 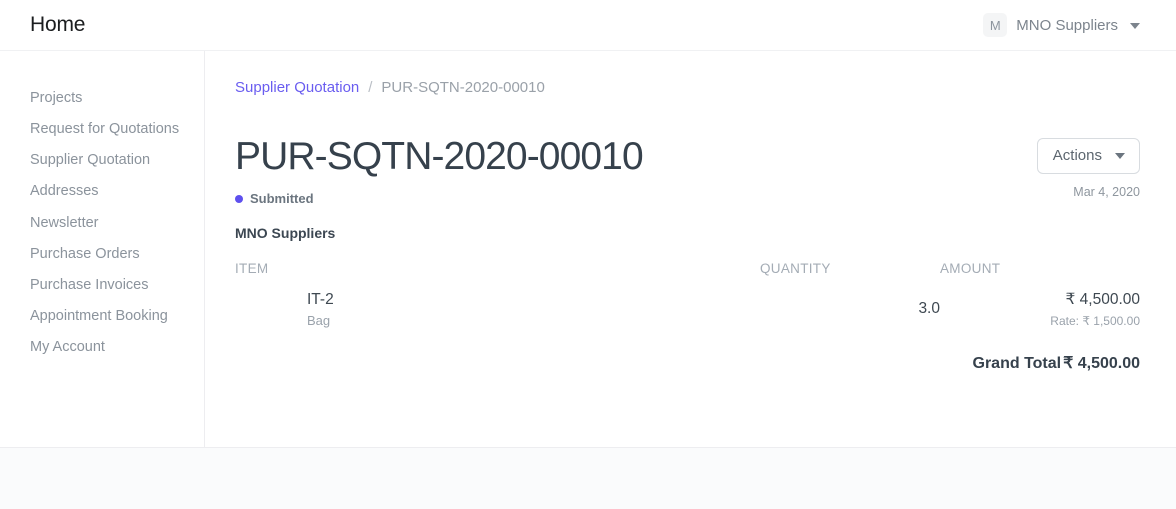 I want to click on breadcrumb-parent-link: Supplier Quotation, so click(x=297, y=87).